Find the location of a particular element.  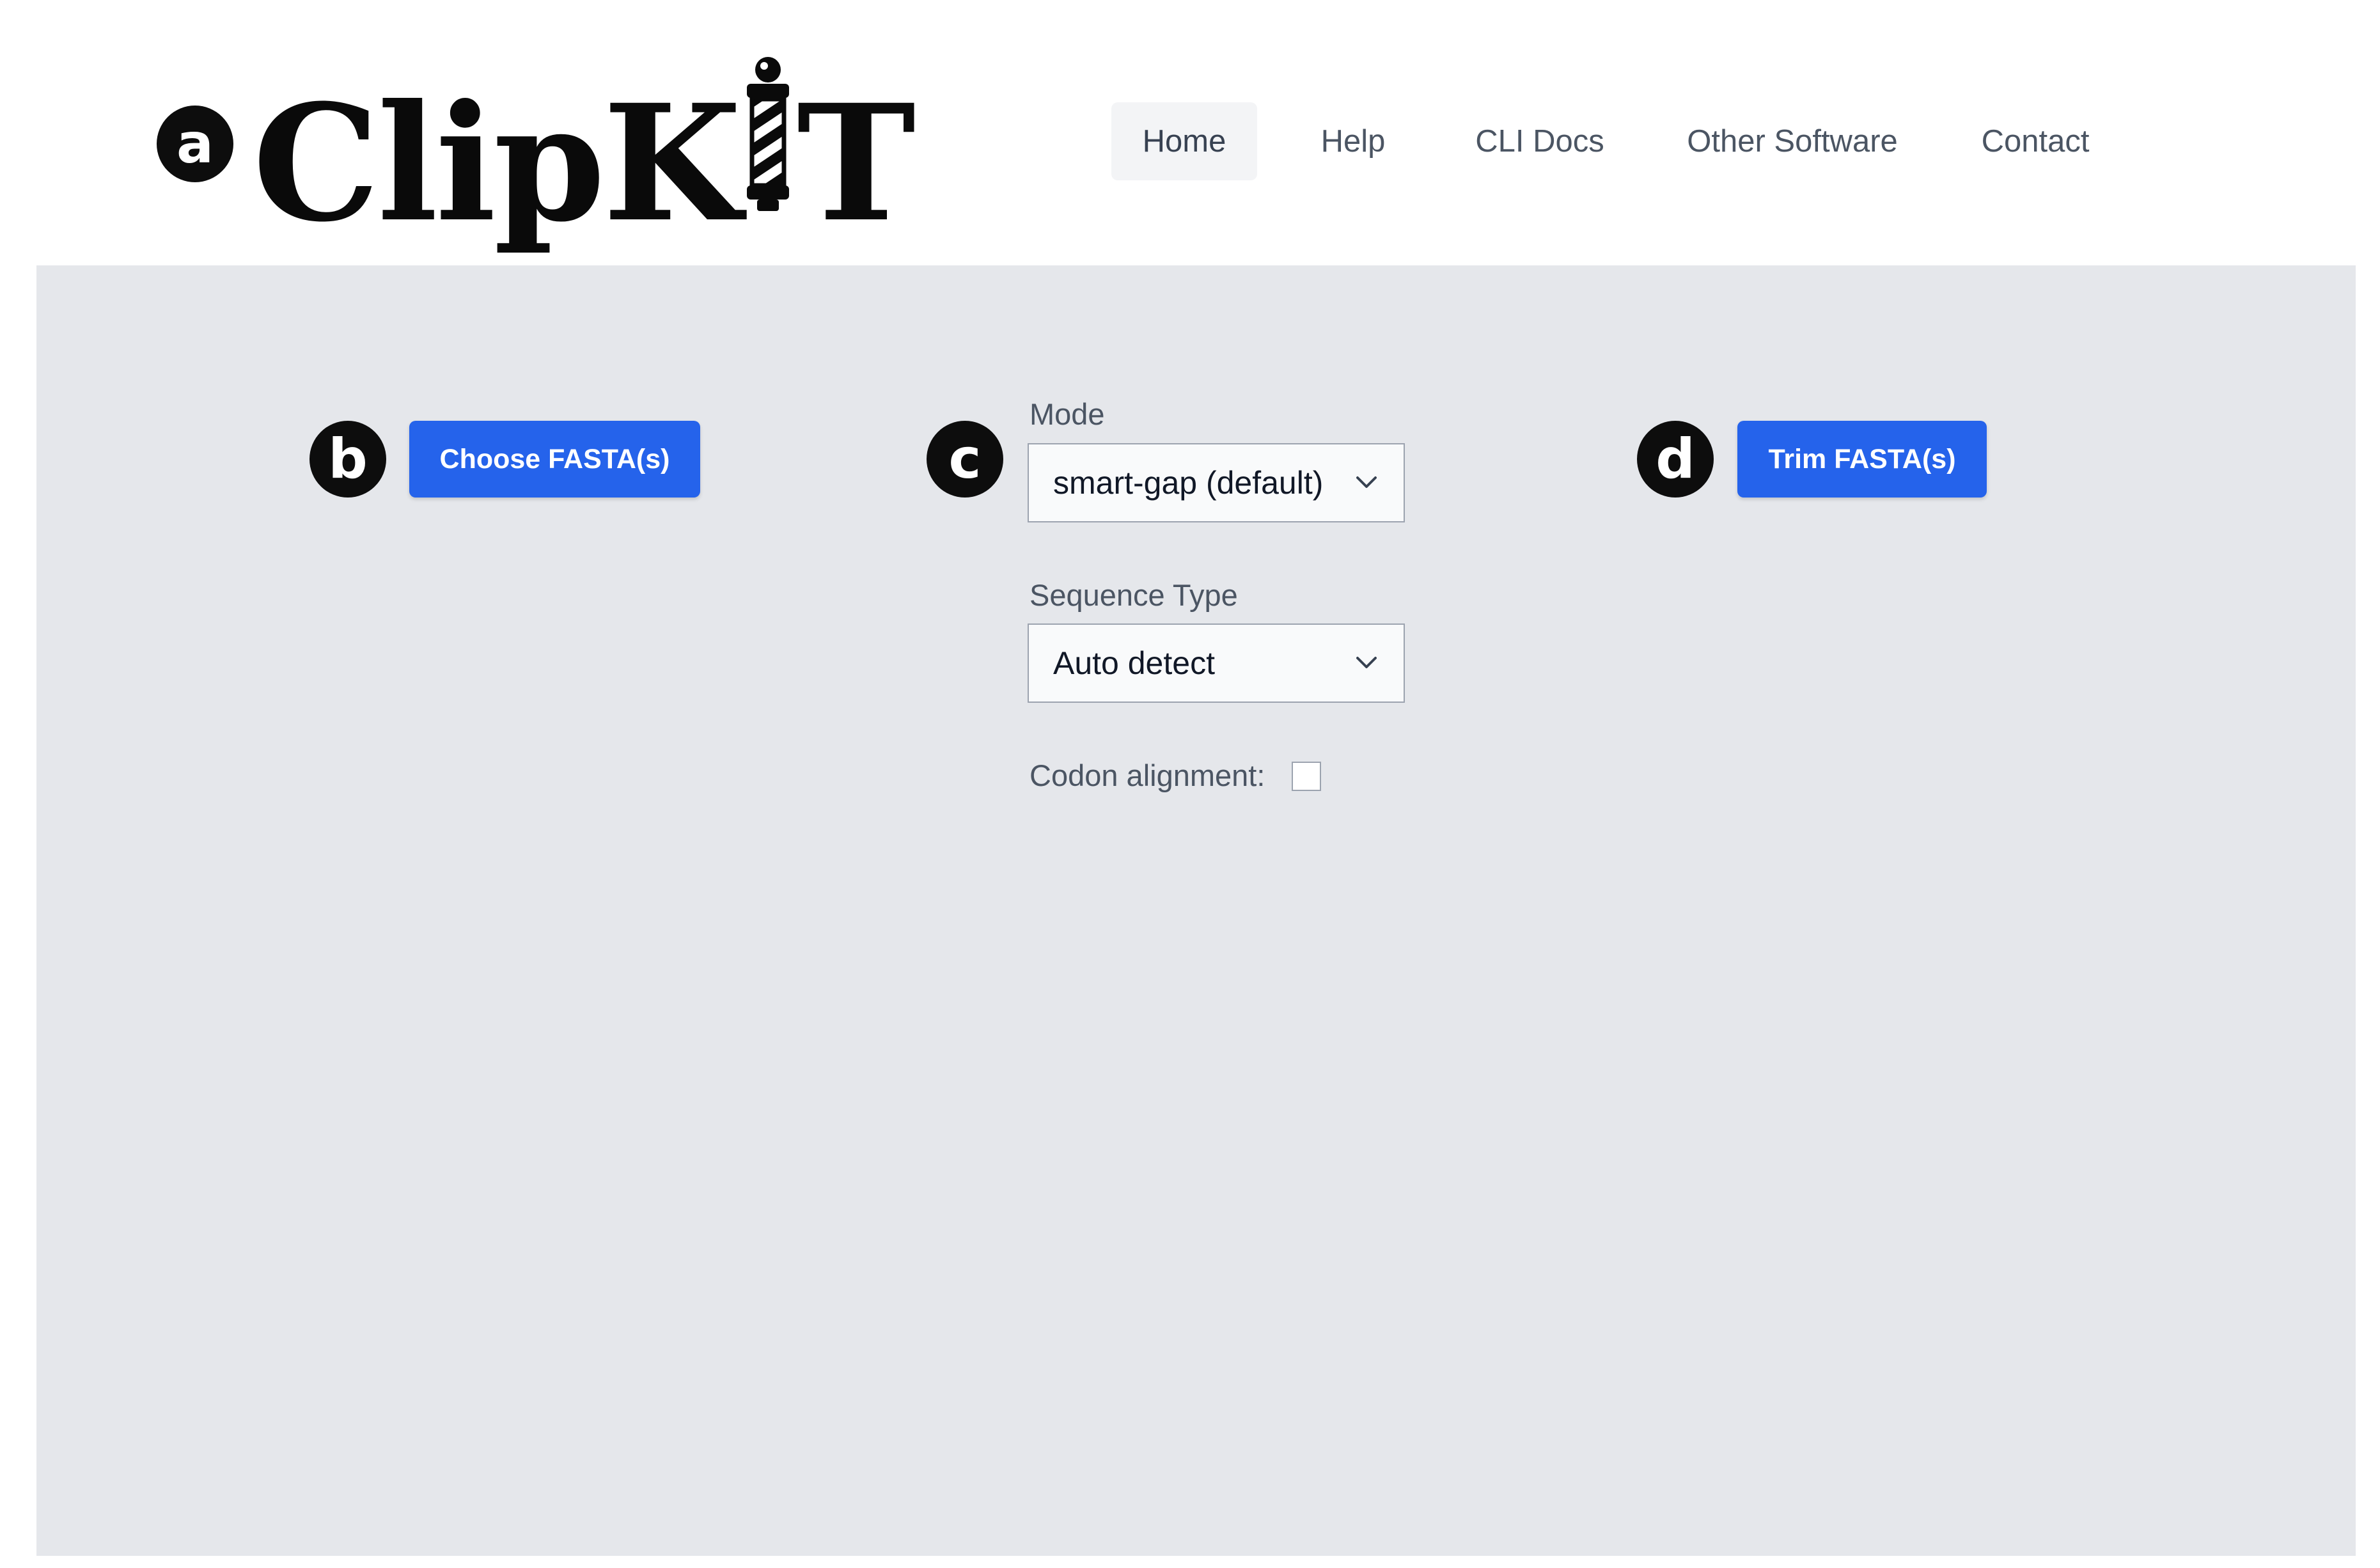

mode-label: Mode is located at coordinates (1067, 414).